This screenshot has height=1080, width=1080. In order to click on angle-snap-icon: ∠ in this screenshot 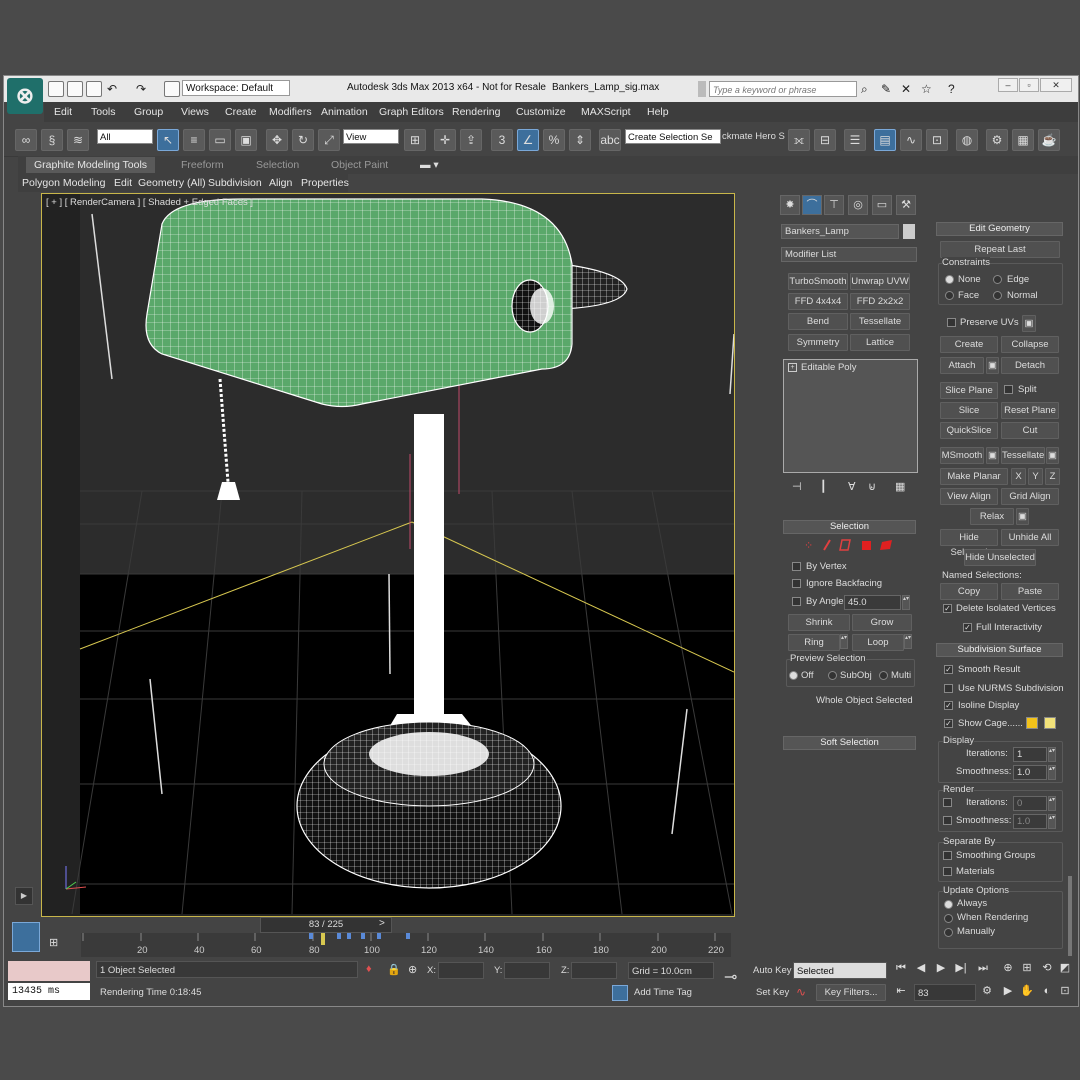, I will do `click(528, 140)`.